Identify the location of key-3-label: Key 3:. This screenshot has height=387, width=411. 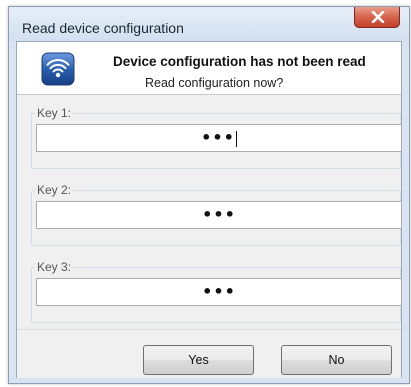
(54, 267).